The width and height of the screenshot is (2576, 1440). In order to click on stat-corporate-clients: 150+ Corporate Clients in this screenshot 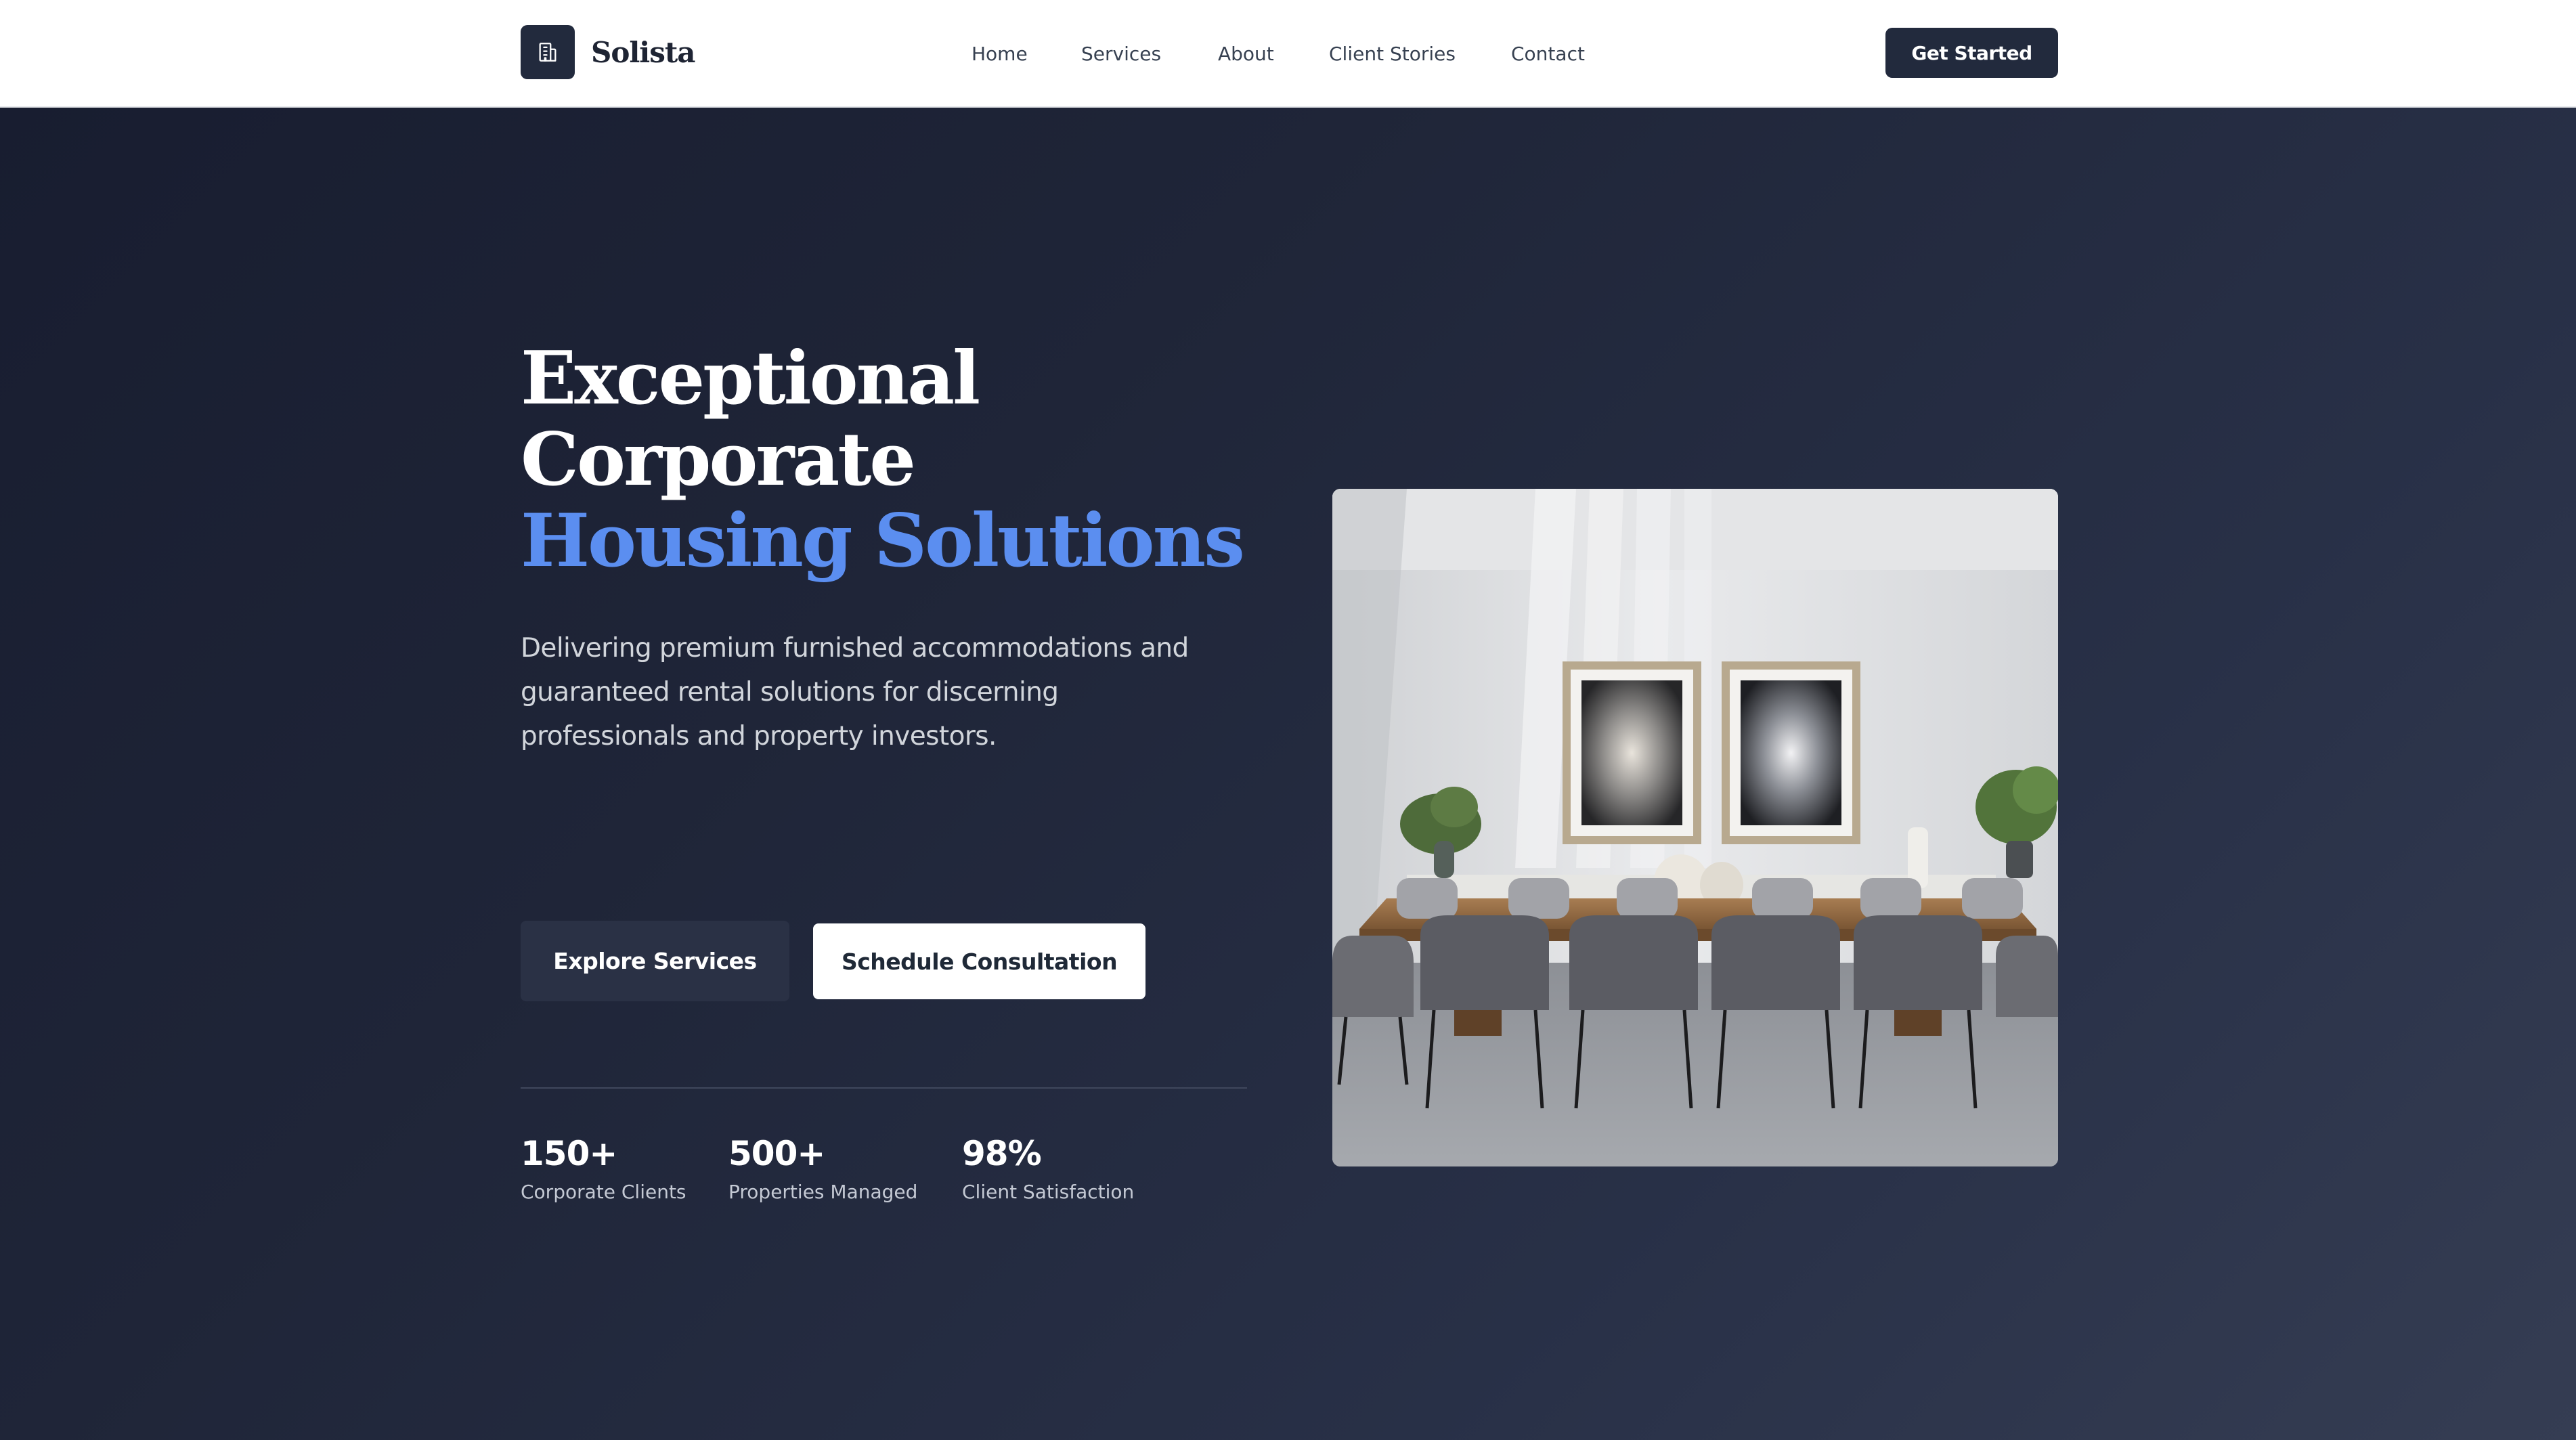, I will do `click(603, 1168)`.